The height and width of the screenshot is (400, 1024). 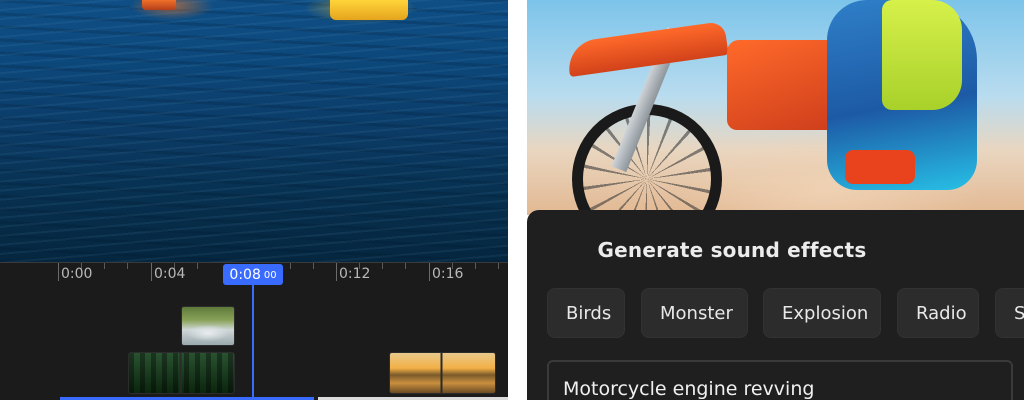 What do you see at coordinates (208, 326) in the screenshot?
I see `clip-waterfall` at bounding box center [208, 326].